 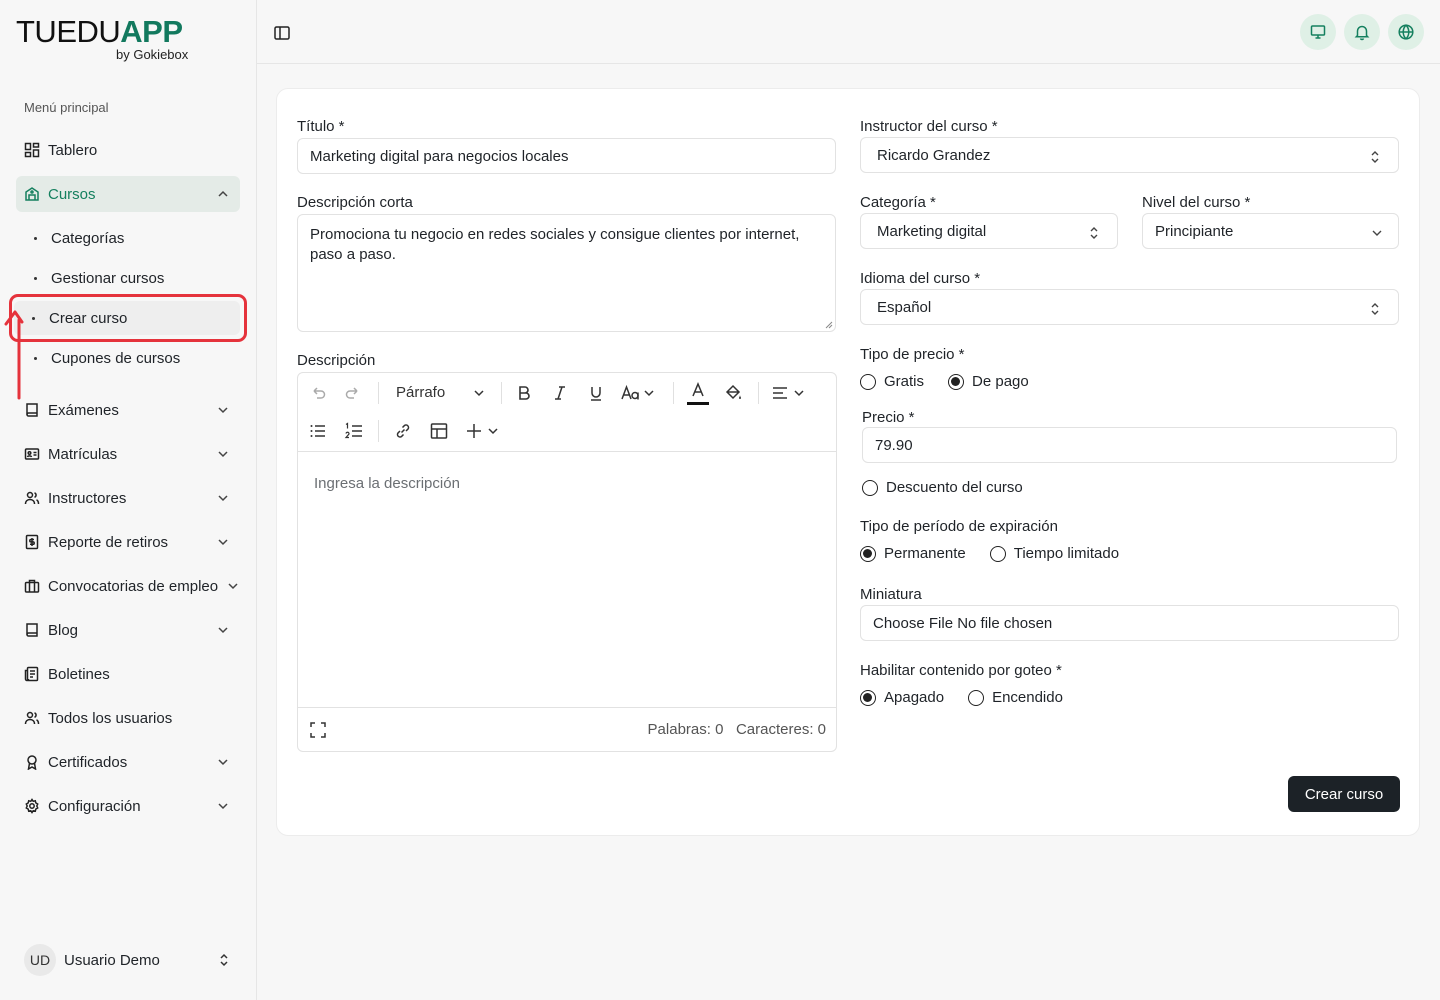 I want to click on text-color-icon, so click(x=698, y=394).